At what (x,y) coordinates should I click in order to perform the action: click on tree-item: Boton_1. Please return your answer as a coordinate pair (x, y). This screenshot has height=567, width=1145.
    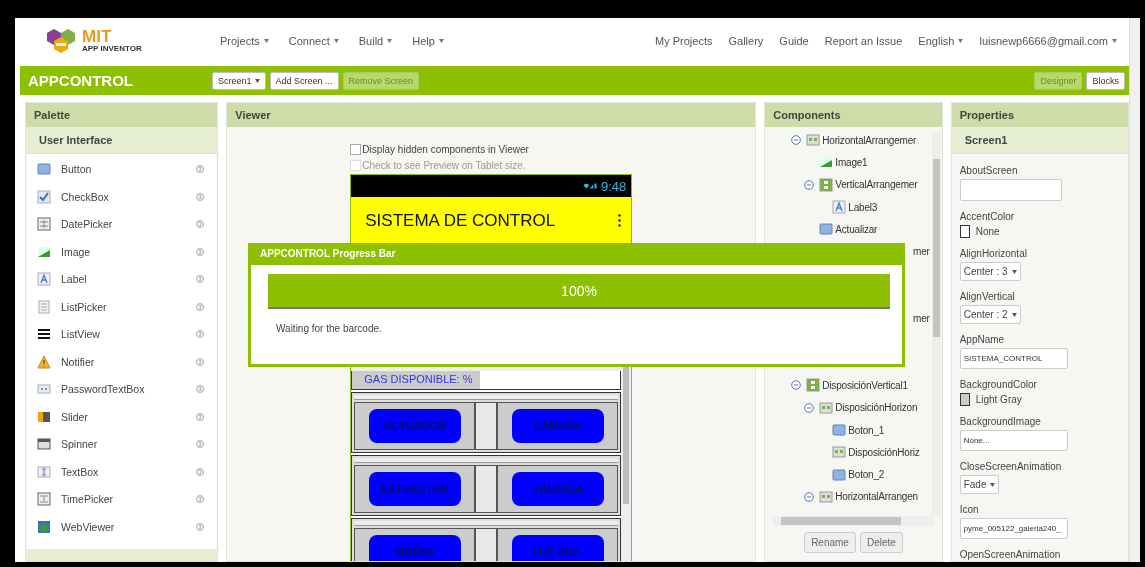
    Looking at the image, I should click on (866, 430).